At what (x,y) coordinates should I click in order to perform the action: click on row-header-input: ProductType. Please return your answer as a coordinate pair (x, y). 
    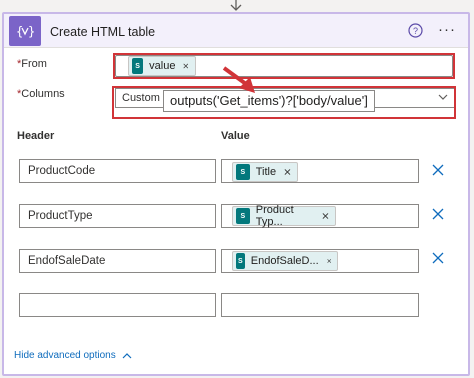
    Looking at the image, I should click on (117, 216).